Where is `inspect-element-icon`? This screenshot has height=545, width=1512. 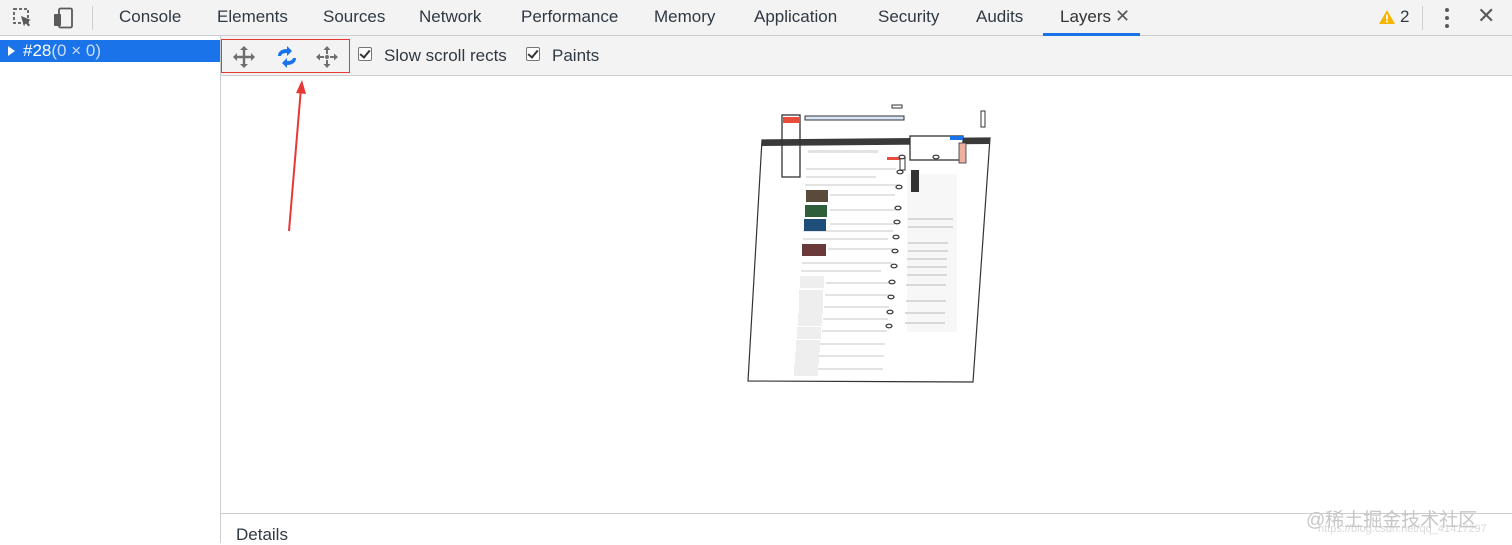
inspect-element-icon is located at coordinates (23, 18).